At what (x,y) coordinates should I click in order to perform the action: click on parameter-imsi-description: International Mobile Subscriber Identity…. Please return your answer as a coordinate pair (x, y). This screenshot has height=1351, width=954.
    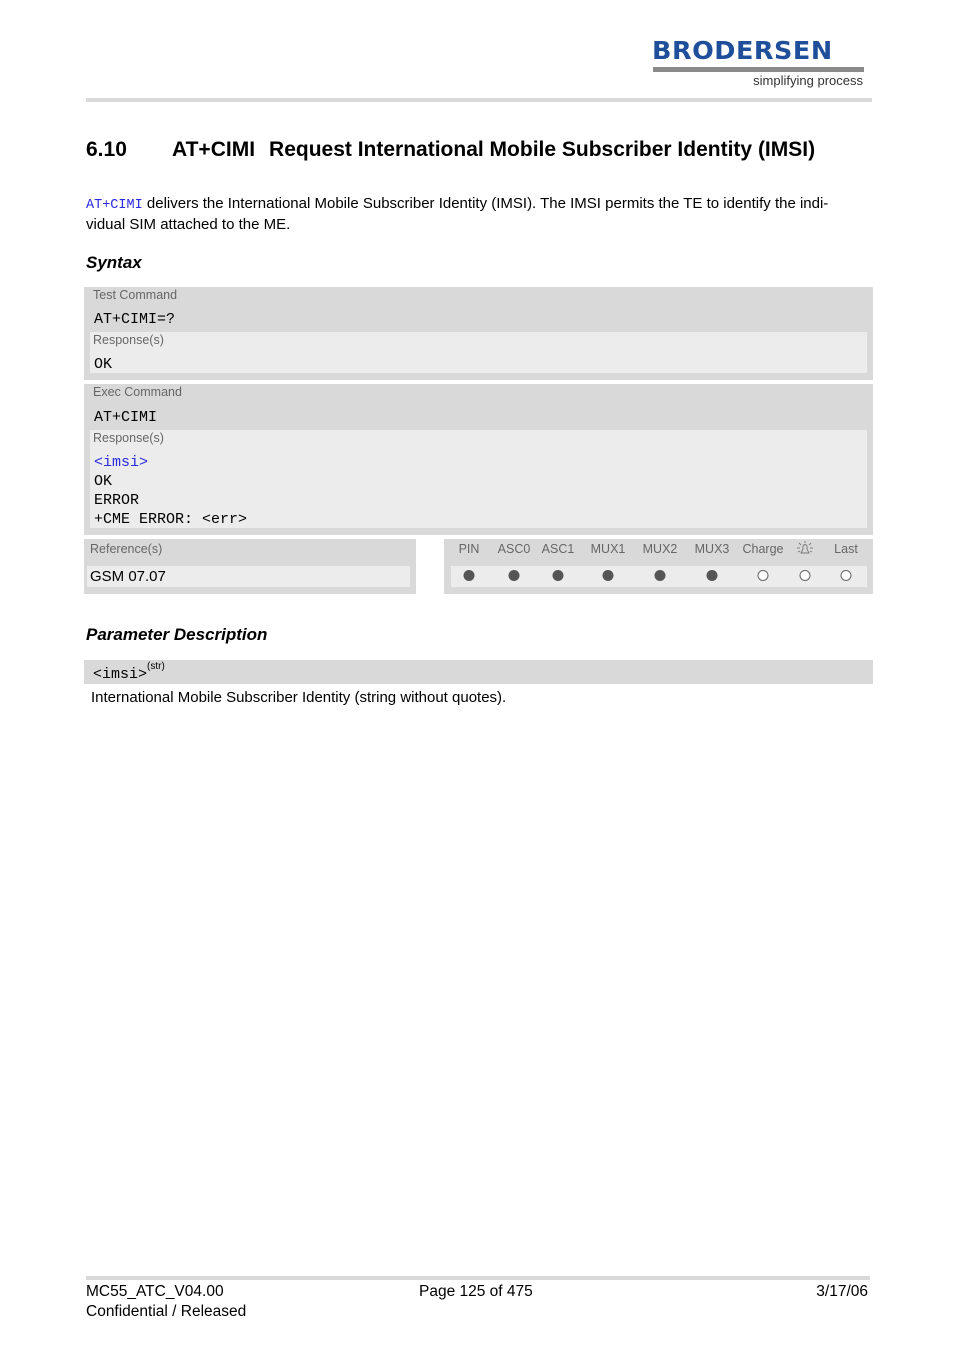
    Looking at the image, I should click on (299, 697).